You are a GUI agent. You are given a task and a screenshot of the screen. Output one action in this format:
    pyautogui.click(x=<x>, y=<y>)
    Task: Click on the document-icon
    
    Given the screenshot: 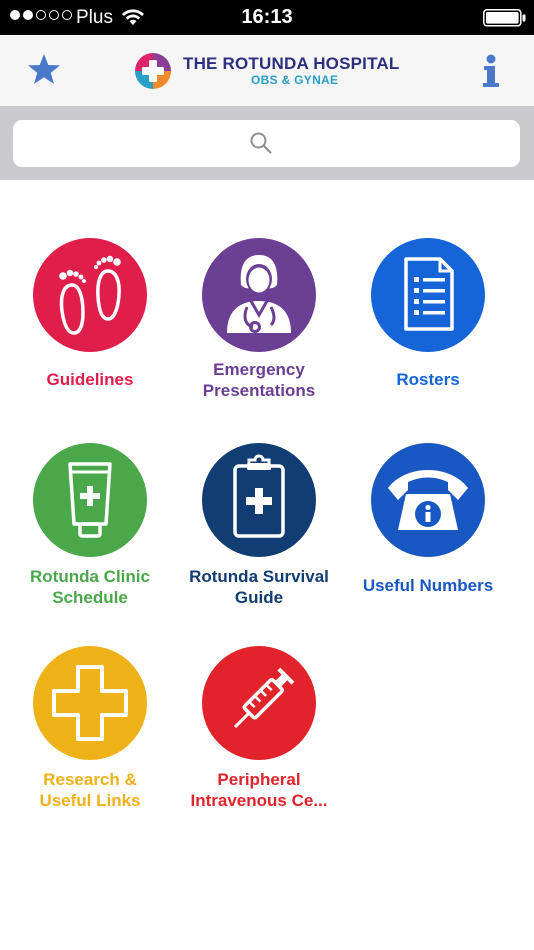 What is the action you would take?
    pyautogui.click(x=428, y=295)
    